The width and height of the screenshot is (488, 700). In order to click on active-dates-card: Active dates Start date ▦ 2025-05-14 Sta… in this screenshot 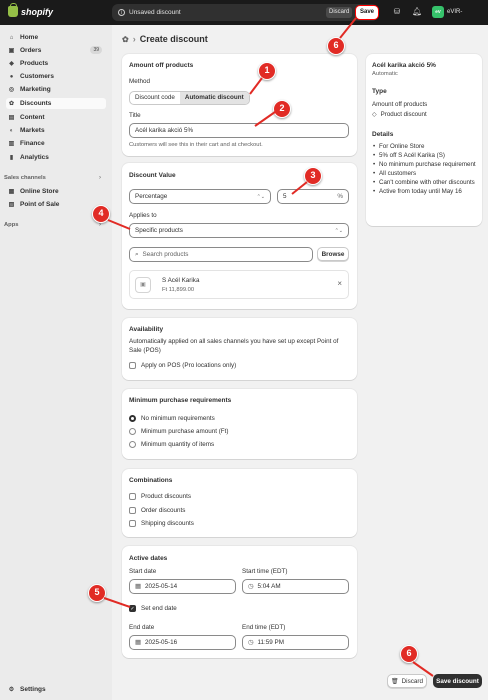, I will do `click(239, 602)`.